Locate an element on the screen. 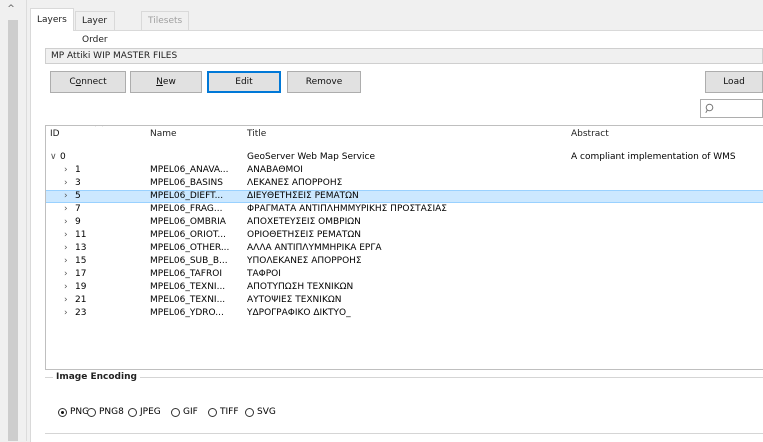  cell-title: GeoServer Web Map Service is located at coordinates (311, 157).